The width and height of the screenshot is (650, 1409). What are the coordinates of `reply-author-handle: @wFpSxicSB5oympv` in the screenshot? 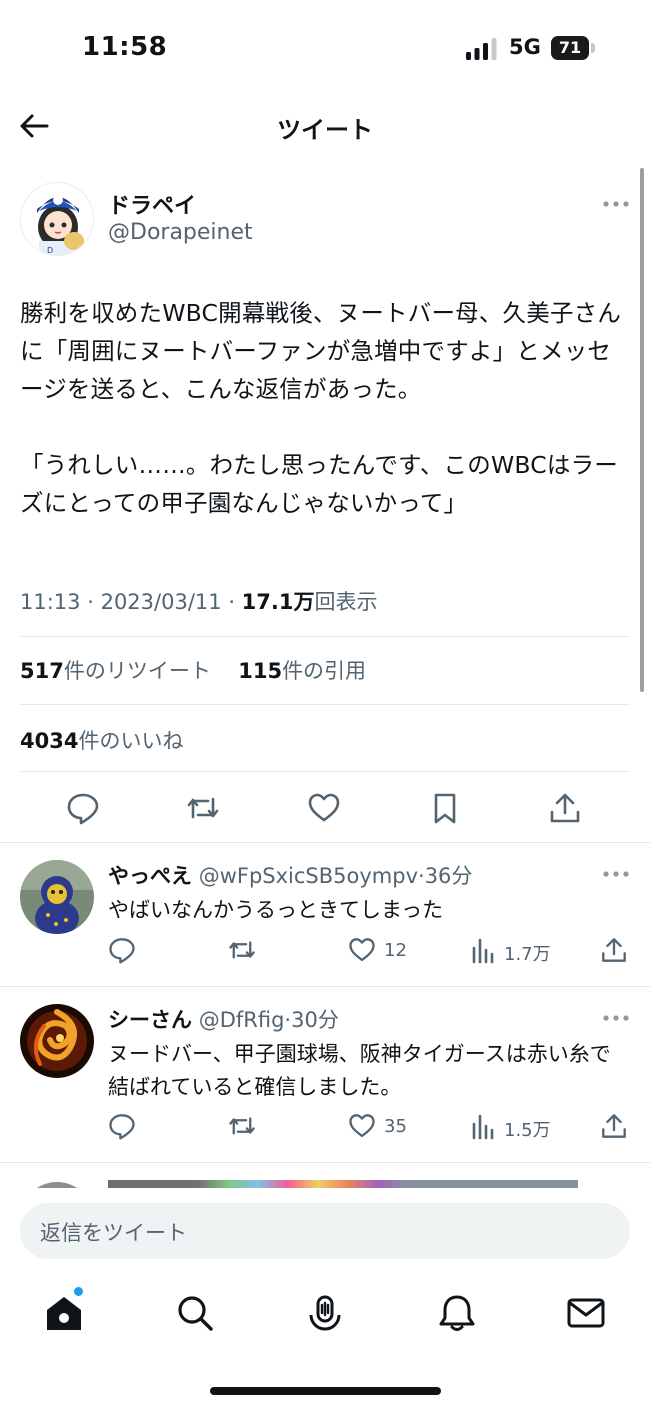 It's located at (308, 876).